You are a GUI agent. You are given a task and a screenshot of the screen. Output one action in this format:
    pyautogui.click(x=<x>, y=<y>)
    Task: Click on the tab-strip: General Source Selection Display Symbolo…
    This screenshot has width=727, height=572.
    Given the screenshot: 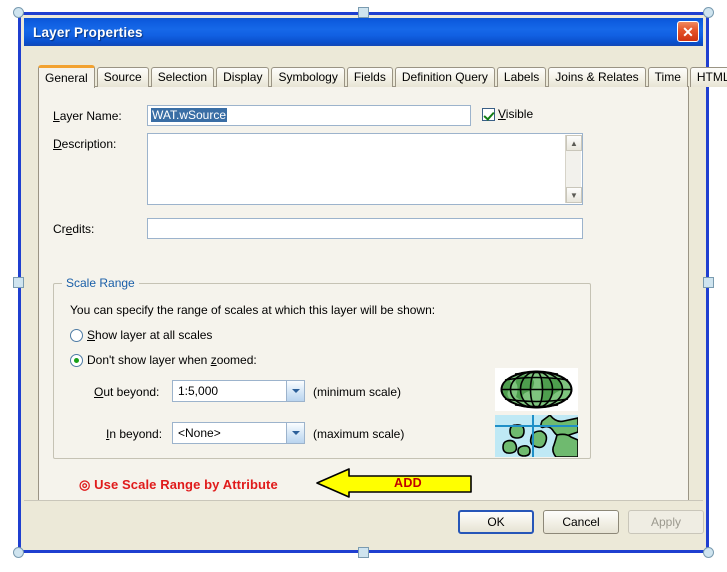 What is the action you would take?
    pyautogui.click(x=382, y=76)
    